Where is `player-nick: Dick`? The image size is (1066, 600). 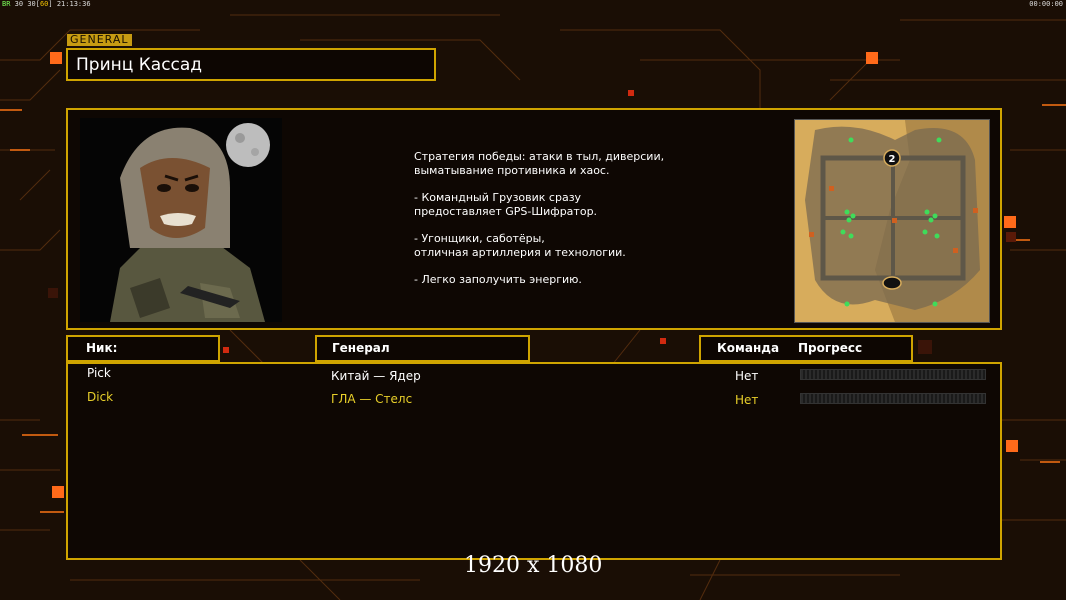 player-nick: Dick is located at coordinates (100, 397).